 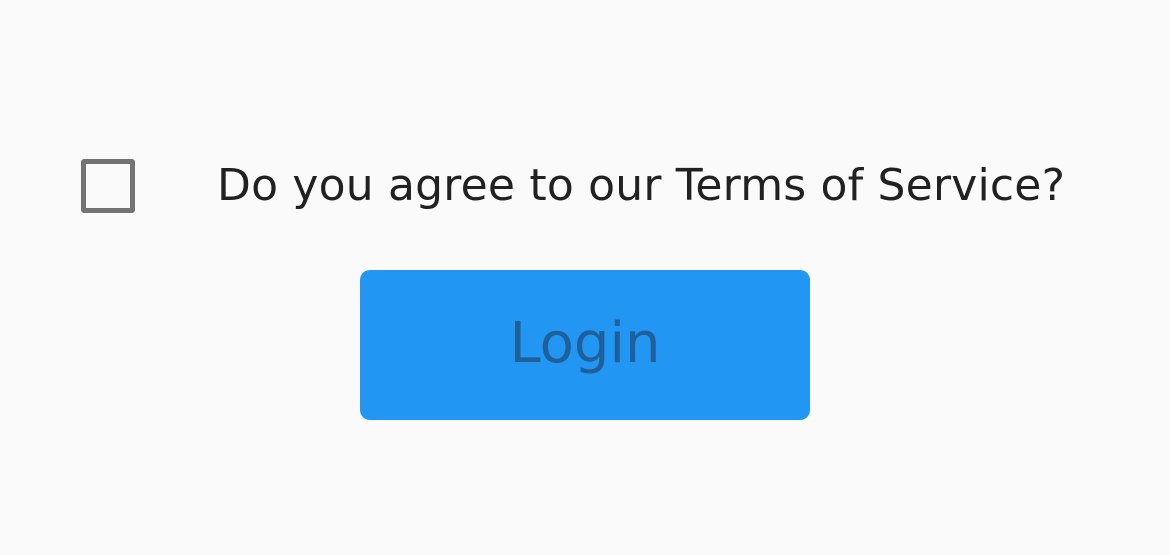 I want to click on login-button: Login, so click(x=585, y=345).